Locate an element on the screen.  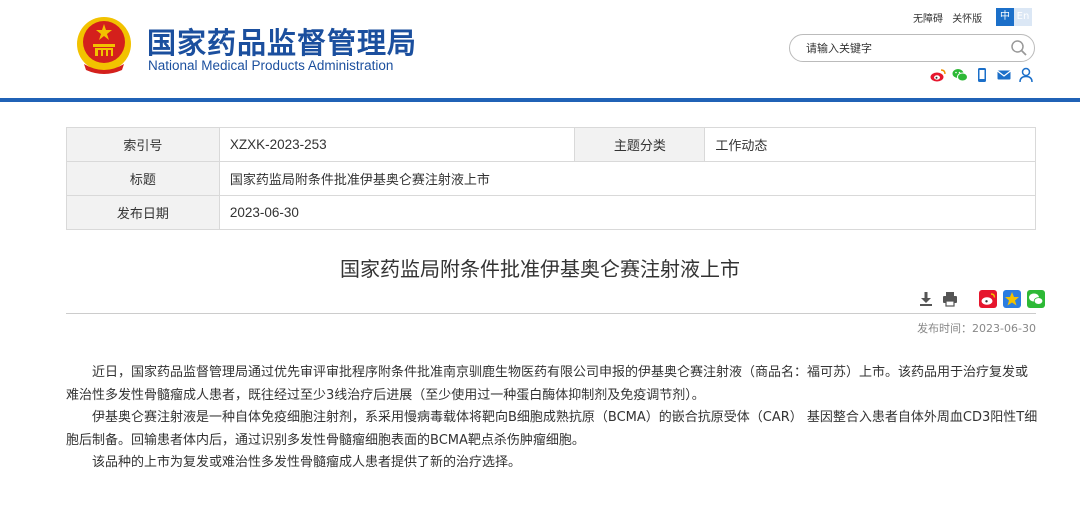
share-qzone-icon is located at coordinates (1012, 299).